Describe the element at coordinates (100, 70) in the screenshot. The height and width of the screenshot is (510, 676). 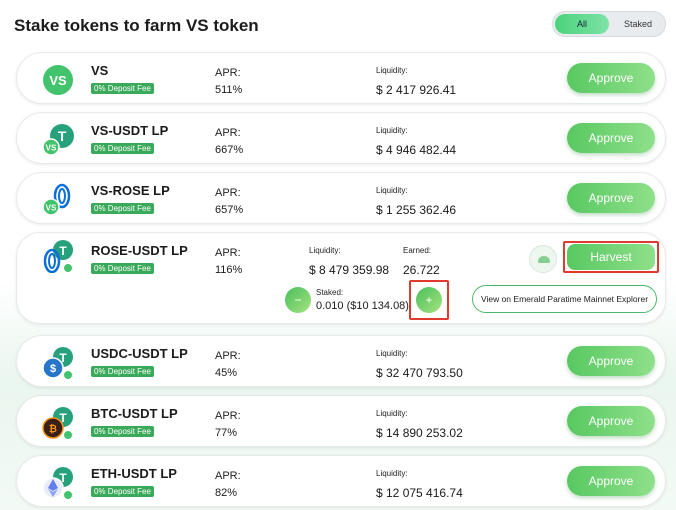
I see `pool-name: VS` at that location.